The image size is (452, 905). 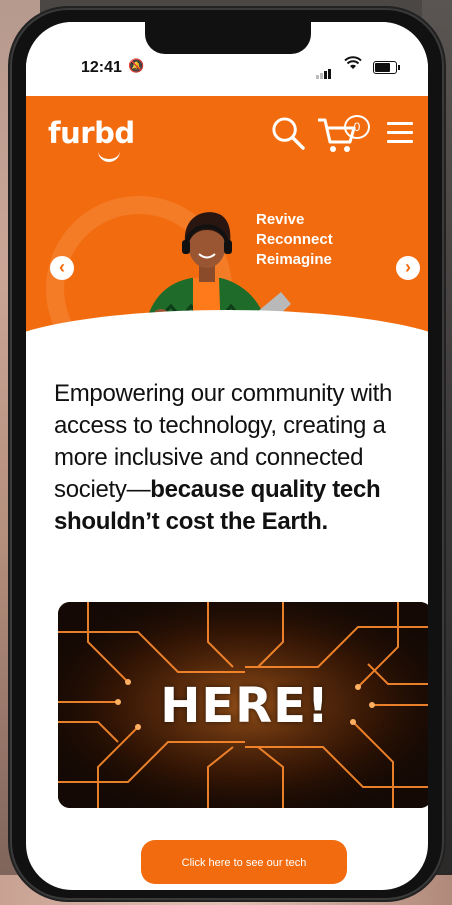 I want to click on chevron-right-icon: ›, so click(x=408, y=267).